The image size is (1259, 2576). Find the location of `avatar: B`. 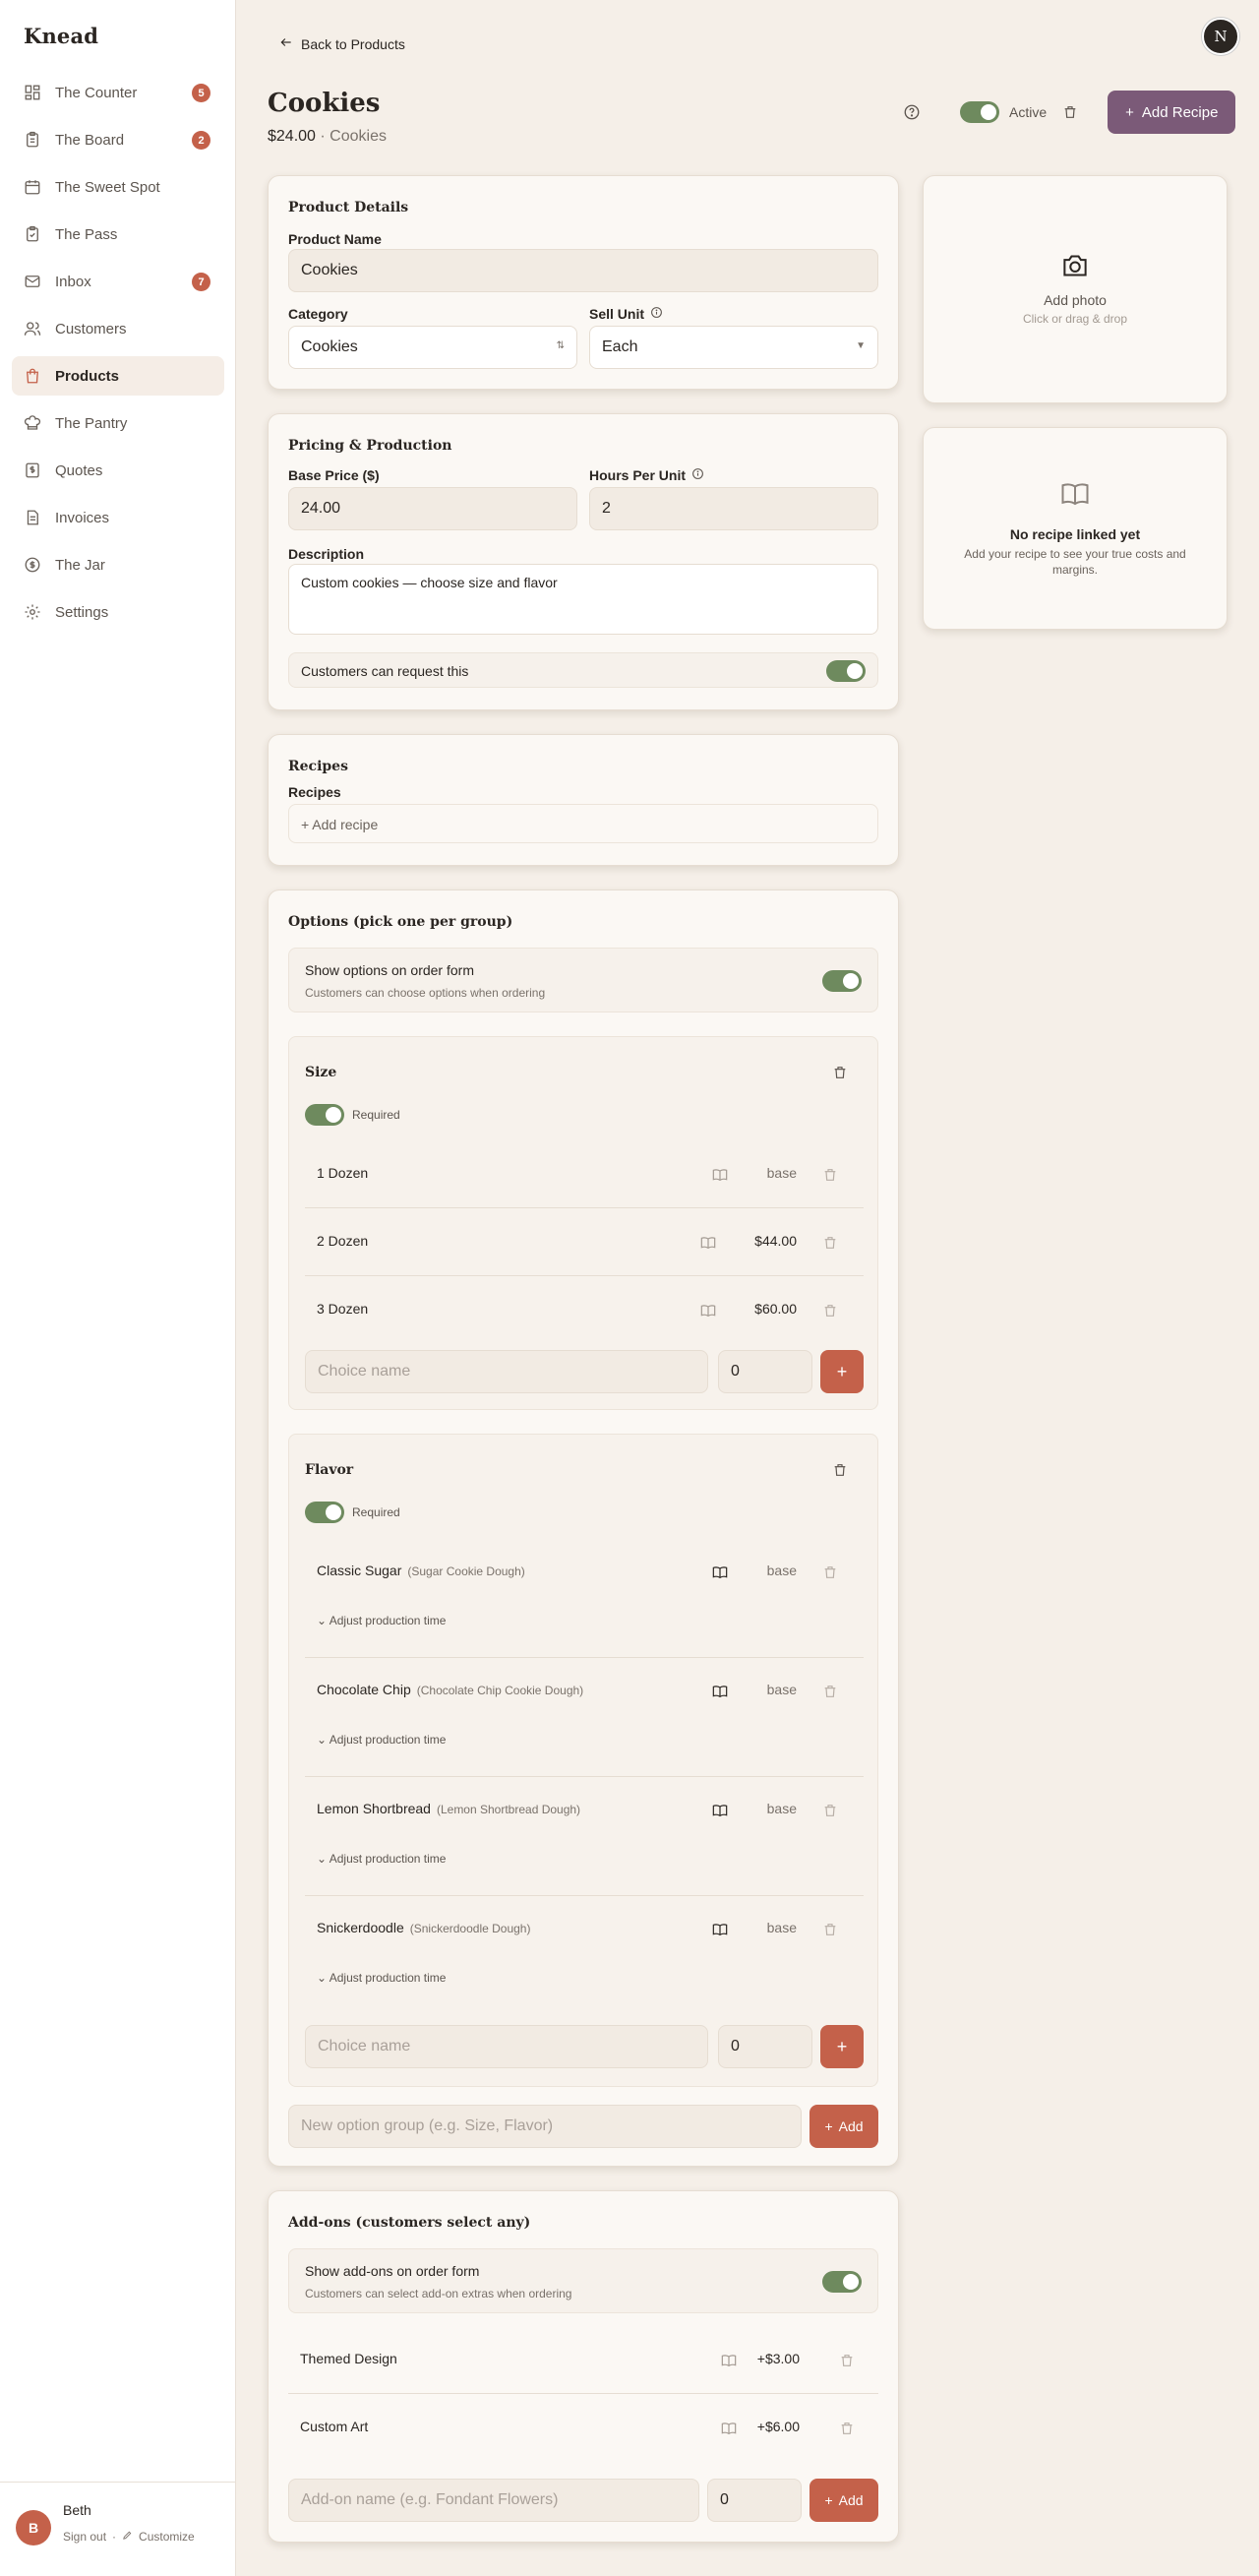

avatar: B is located at coordinates (34, 2527).